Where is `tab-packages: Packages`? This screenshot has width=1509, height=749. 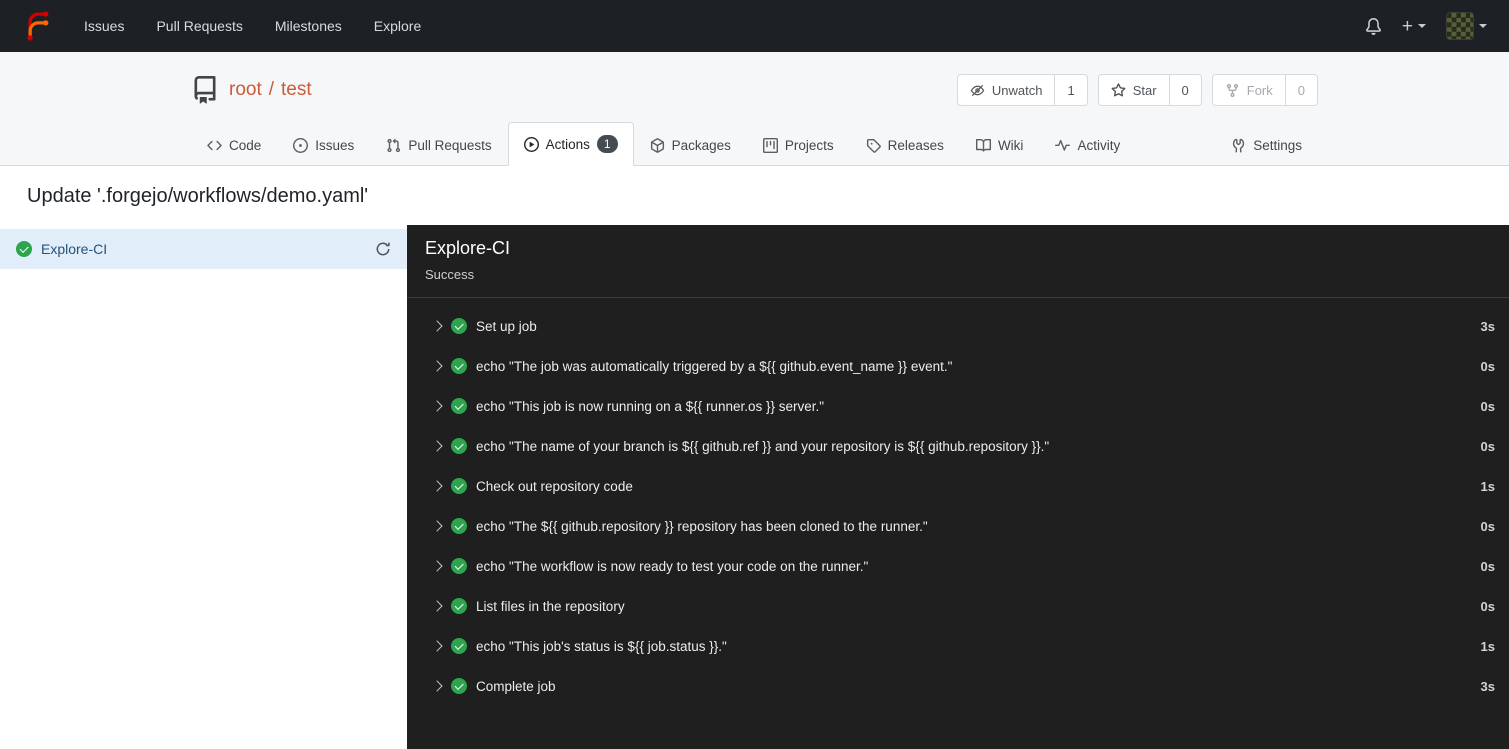 tab-packages: Packages is located at coordinates (690, 145).